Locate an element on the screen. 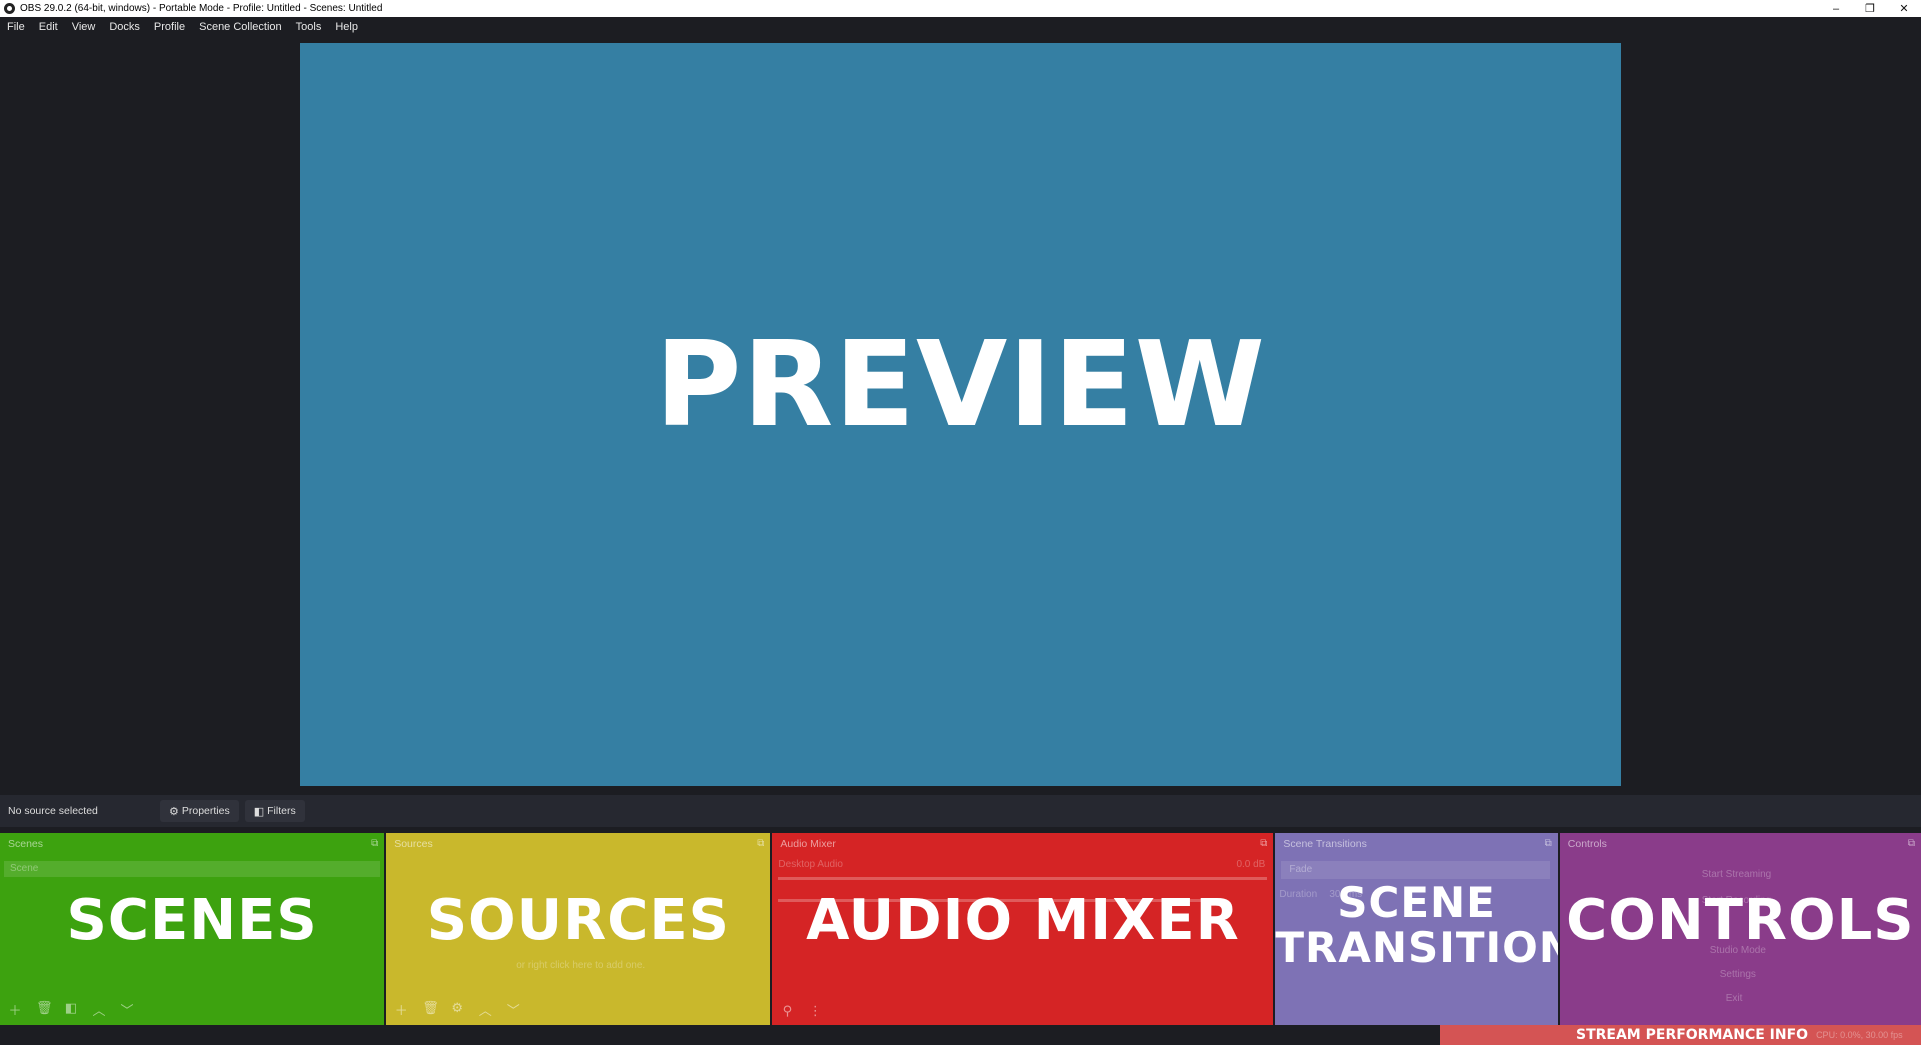  minimize-button: – is located at coordinates (1836, 8).